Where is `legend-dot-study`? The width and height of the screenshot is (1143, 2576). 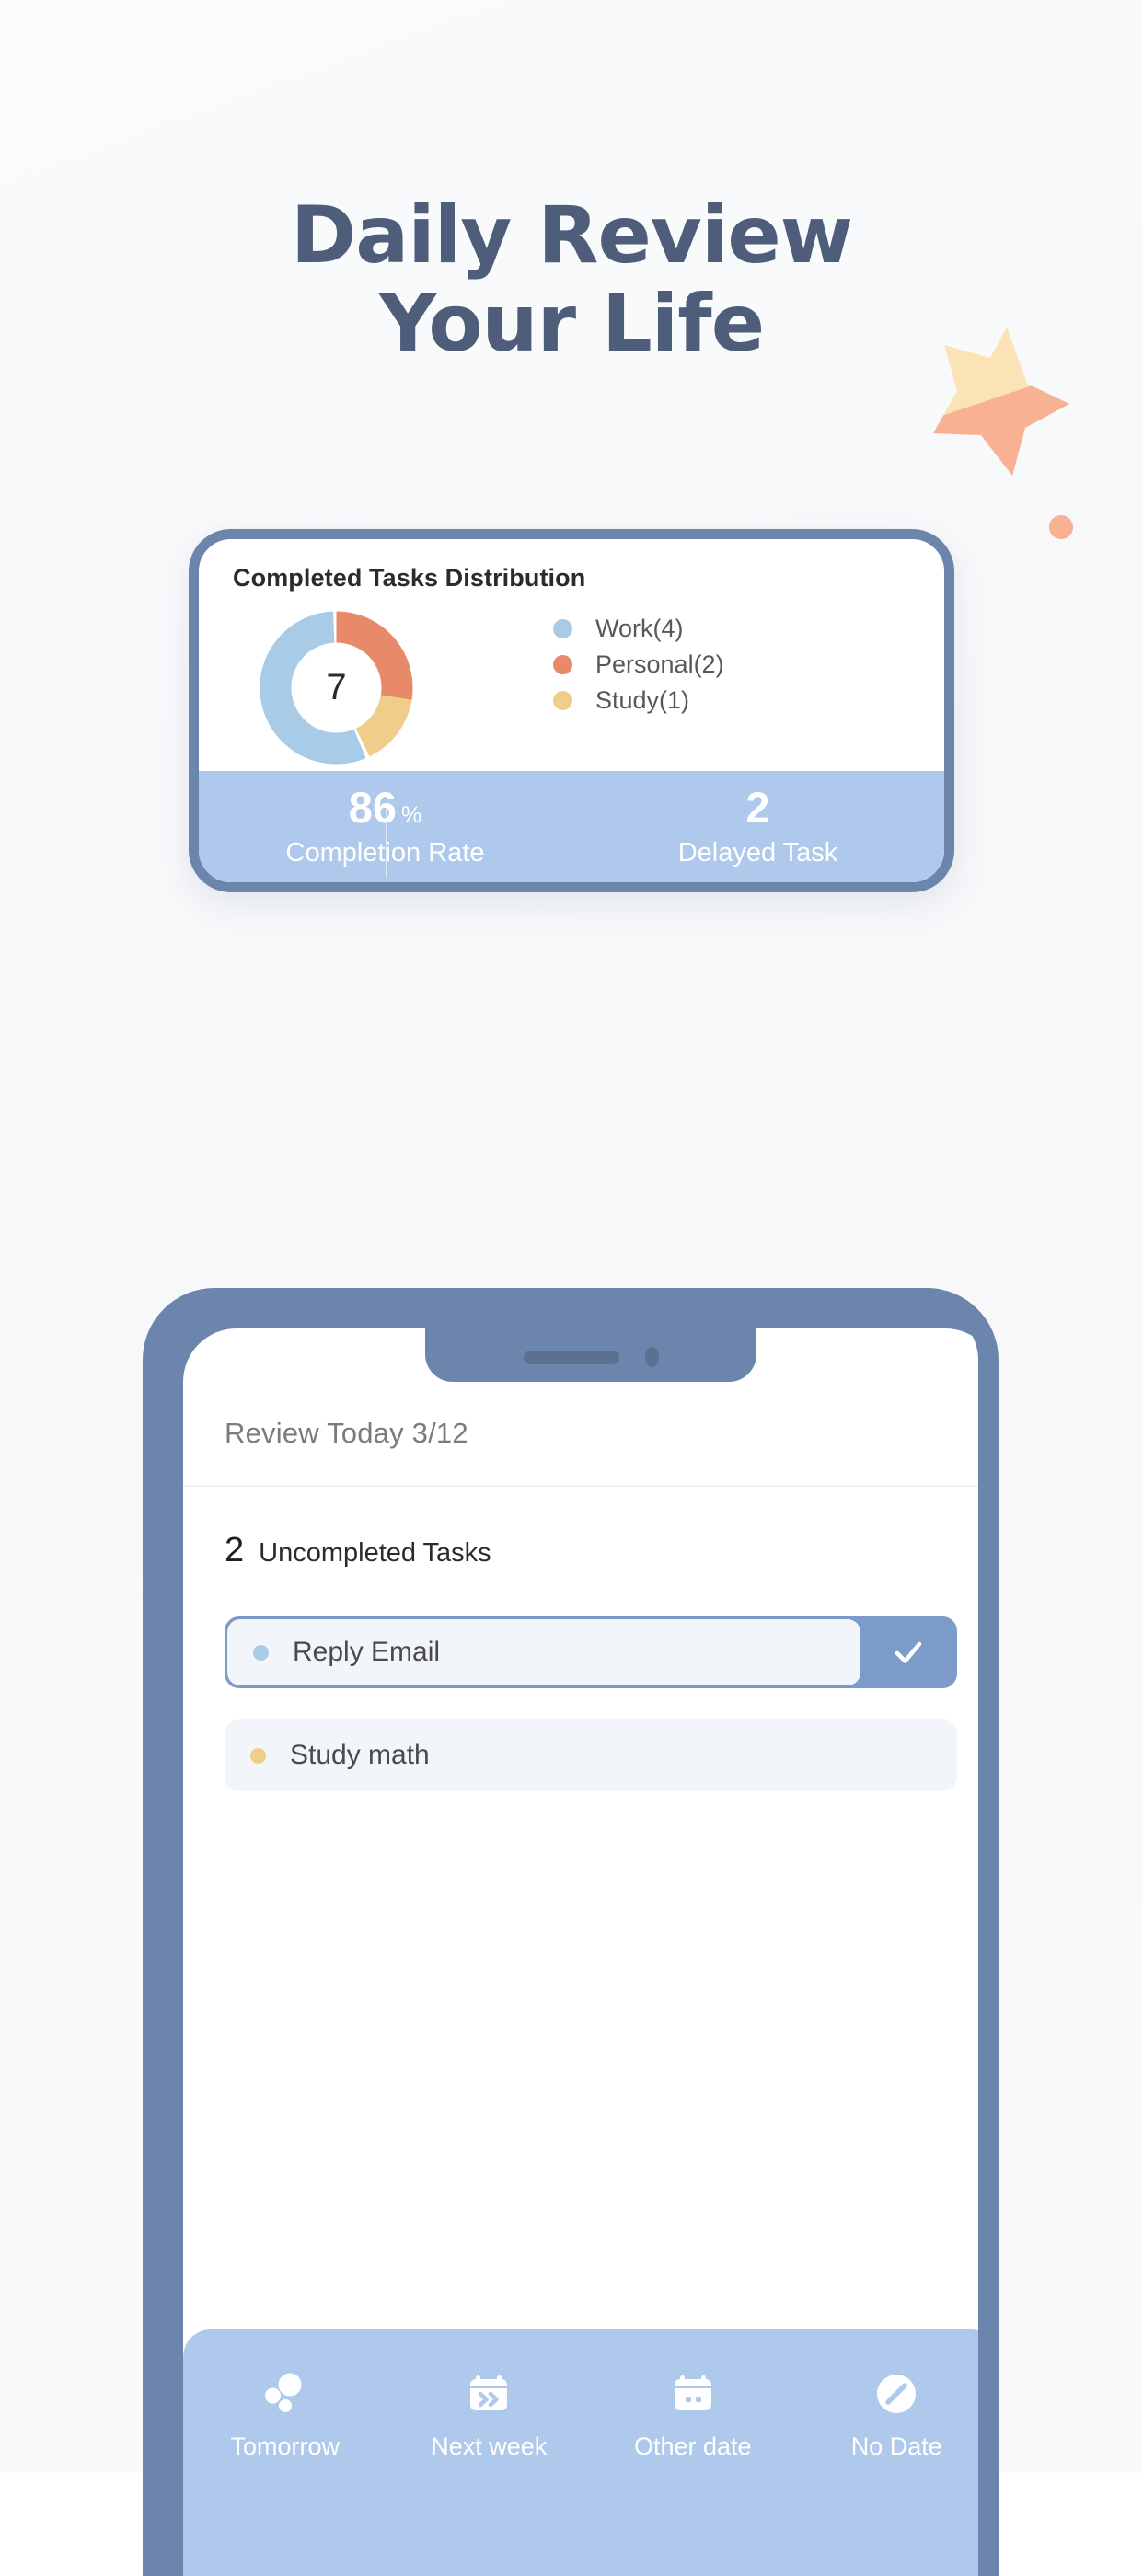
legend-dot-study is located at coordinates (562, 700).